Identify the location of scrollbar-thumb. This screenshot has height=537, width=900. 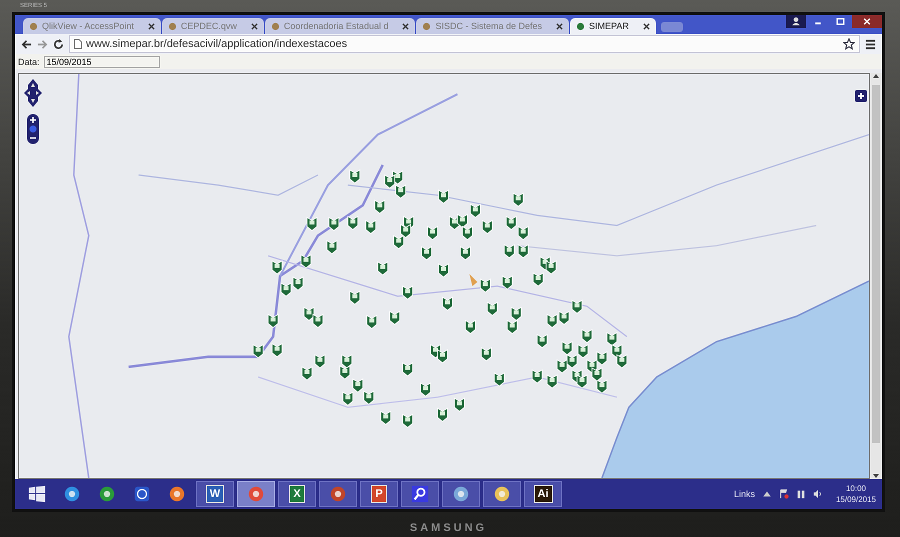
(876, 264).